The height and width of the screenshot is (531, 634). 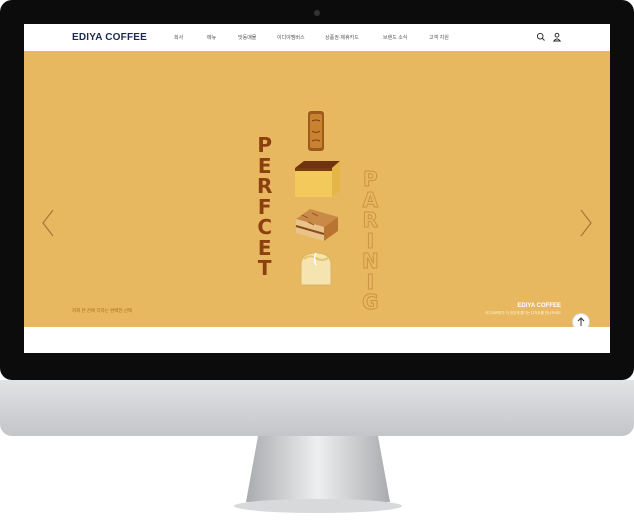 What do you see at coordinates (316, 269) in the screenshot?
I see `bread-image` at bounding box center [316, 269].